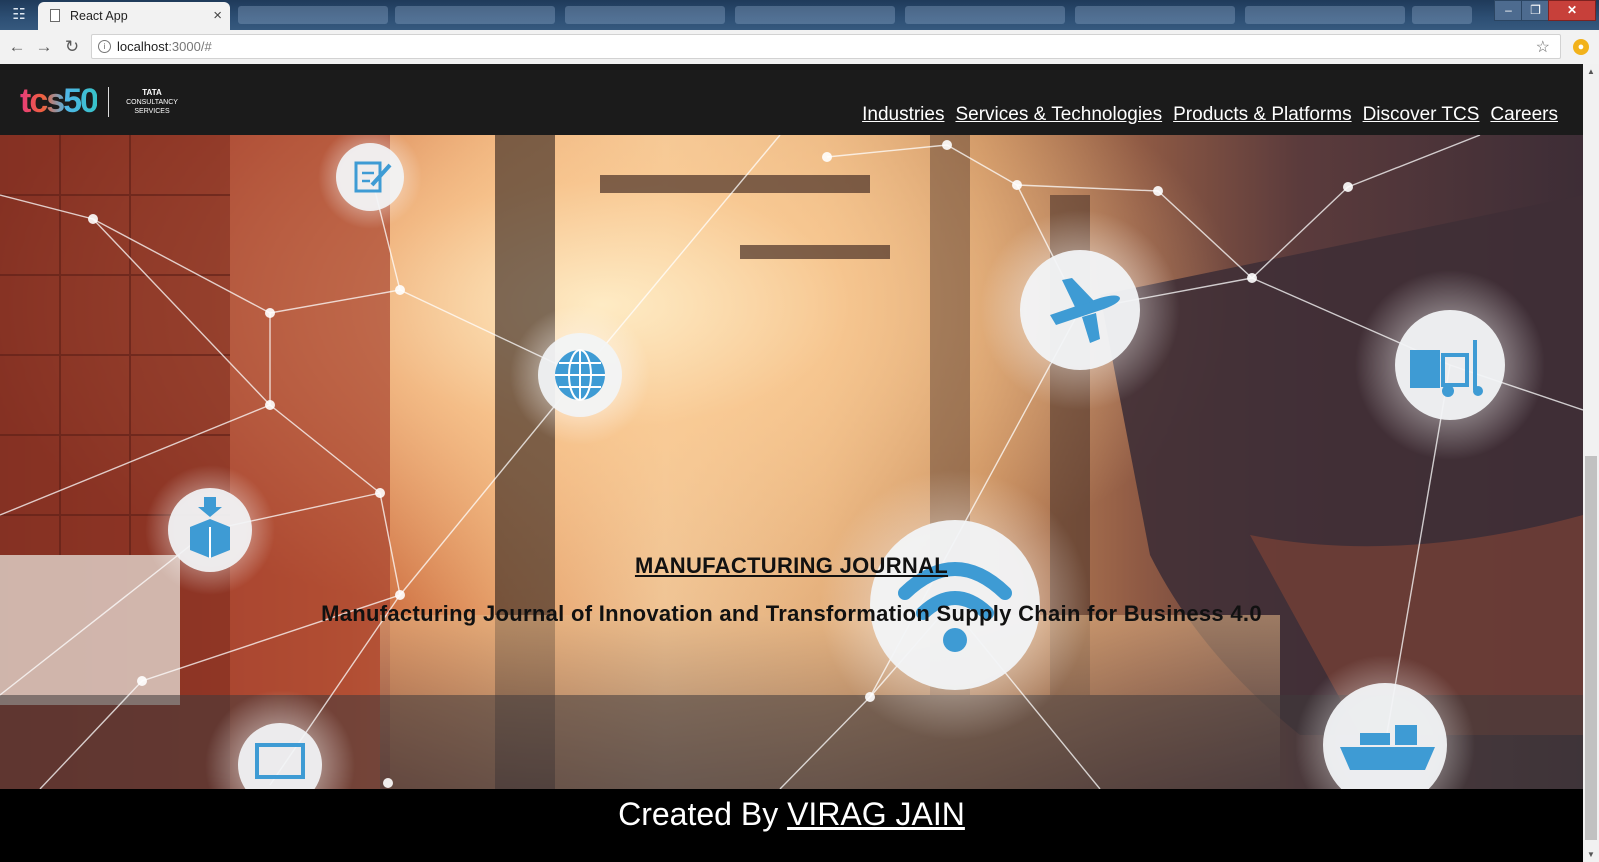 This screenshot has height=862, width=1599. Describe the element at coordinates (1535, 10) in the screenshot. I see `window-maximize-button: ❐` at that location.